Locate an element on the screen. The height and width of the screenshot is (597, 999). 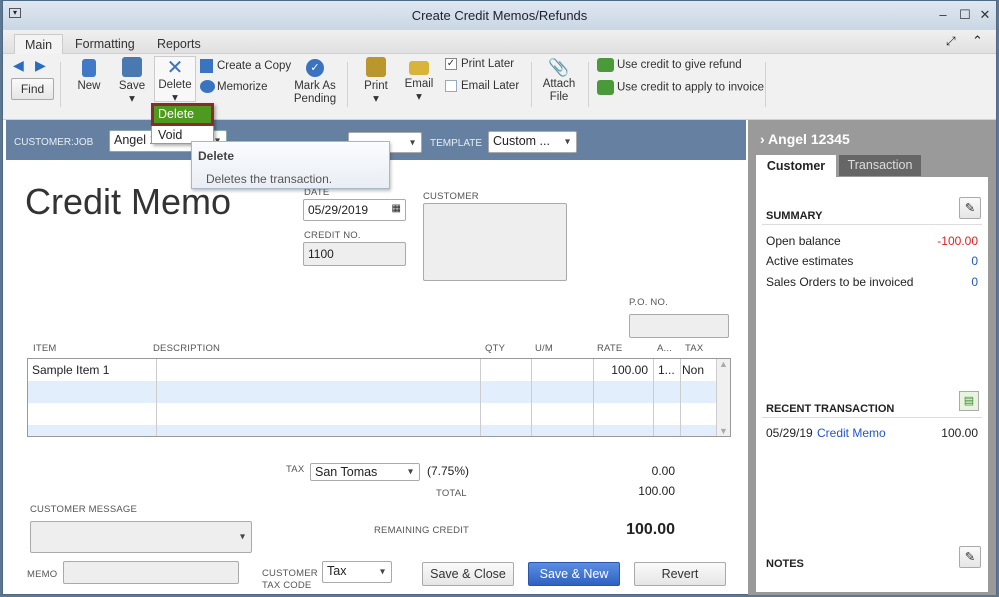
summary-title: SUMMARY is located at coordinates (794, 216).